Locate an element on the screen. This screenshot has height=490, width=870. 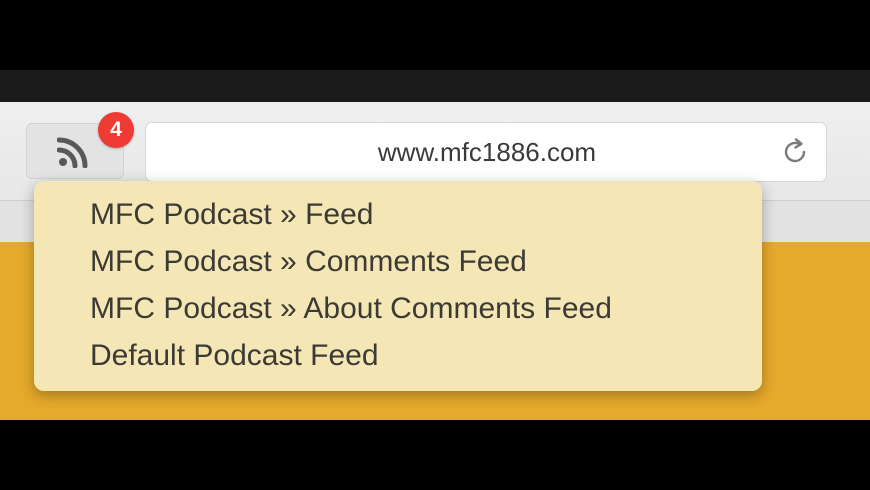
feed-count-badge: 4 is located at coordinates (116, 130).